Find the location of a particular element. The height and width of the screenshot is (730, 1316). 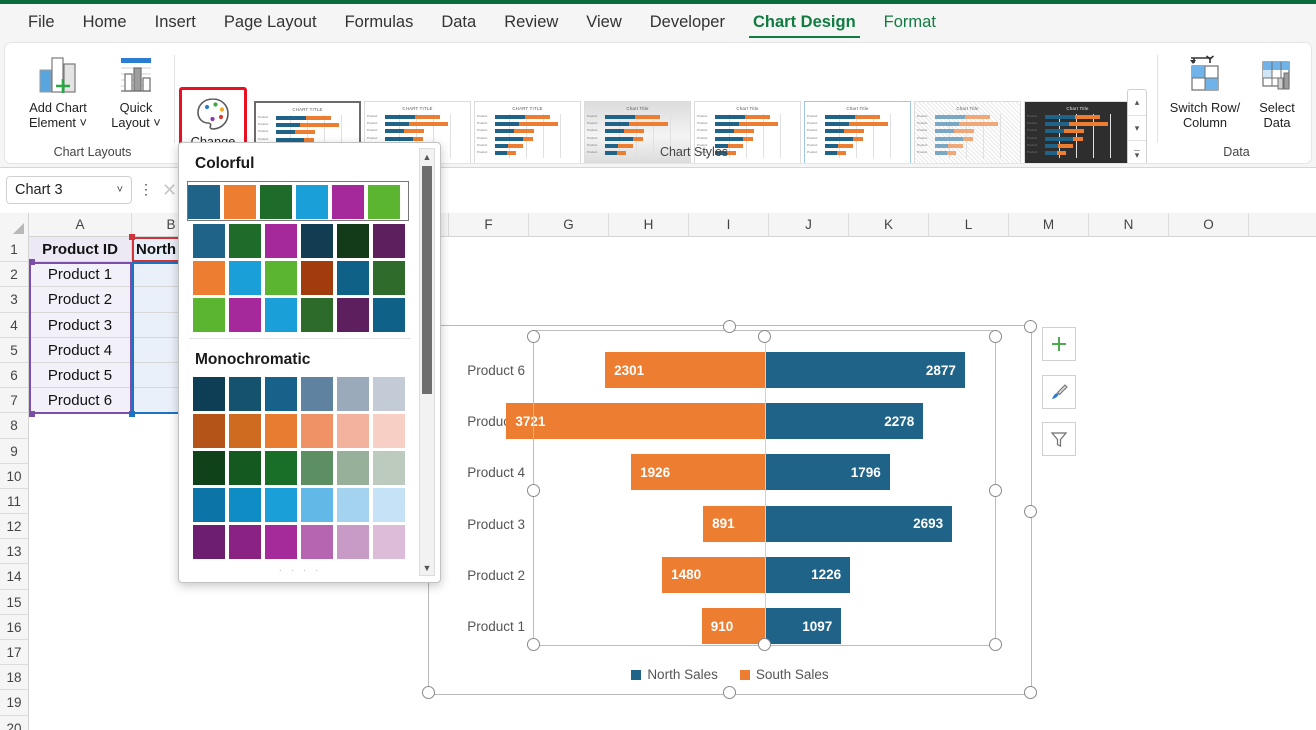

column-header-J: J is located at coordinates (809, 225).